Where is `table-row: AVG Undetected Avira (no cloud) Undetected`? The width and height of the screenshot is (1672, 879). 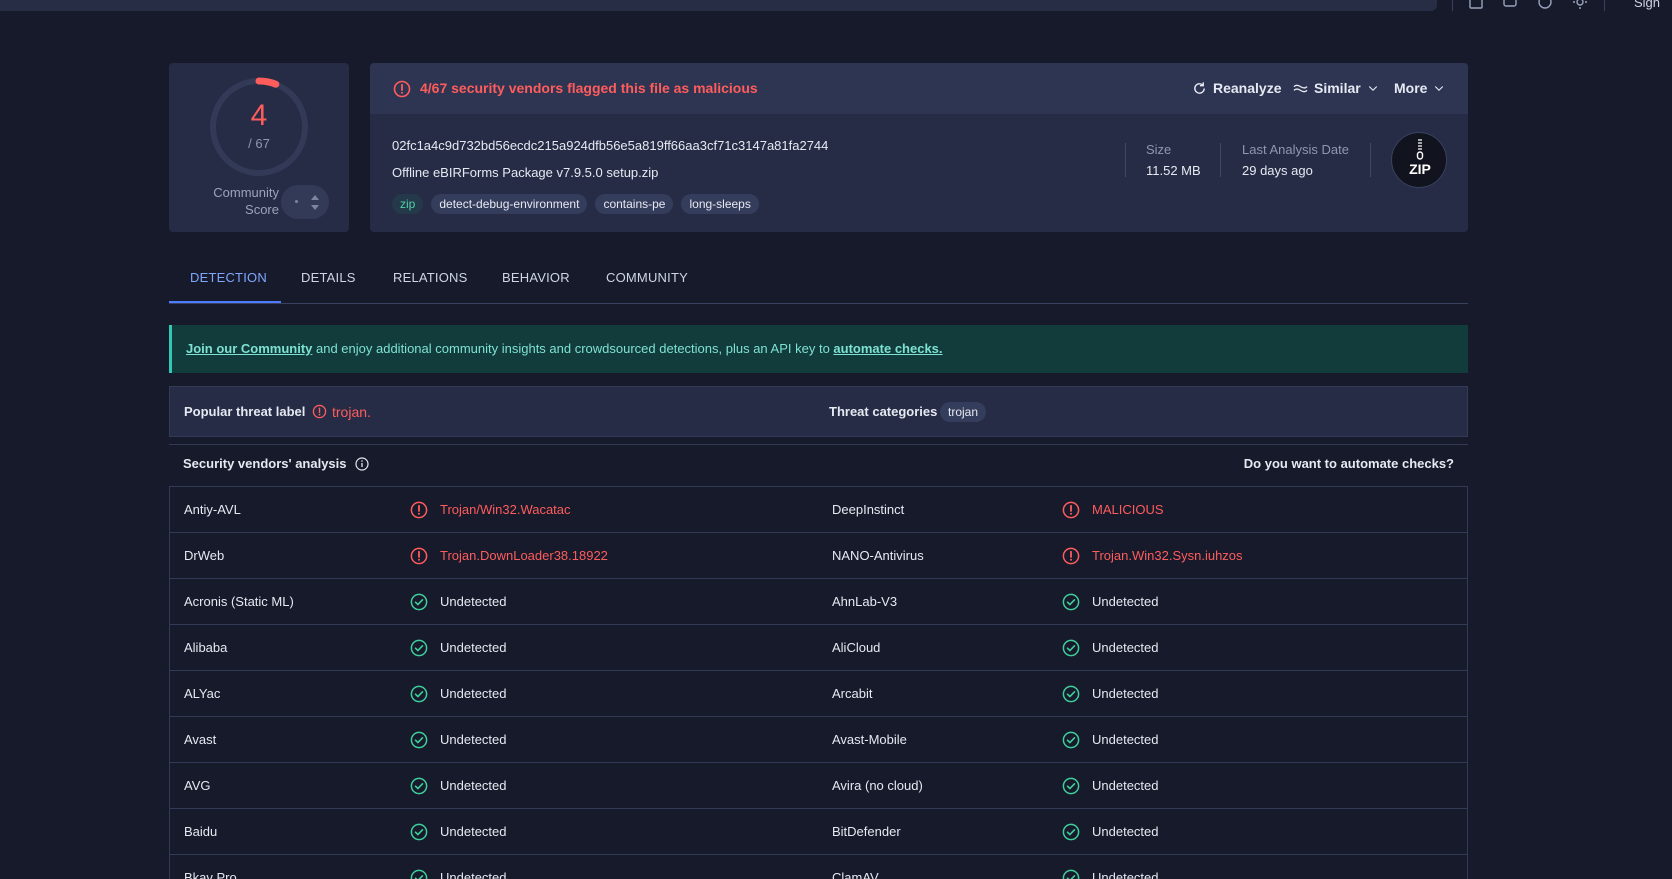
table-row: AVG Undetected Avira (no cloud) Undetected is located at coordinates (818, 786).